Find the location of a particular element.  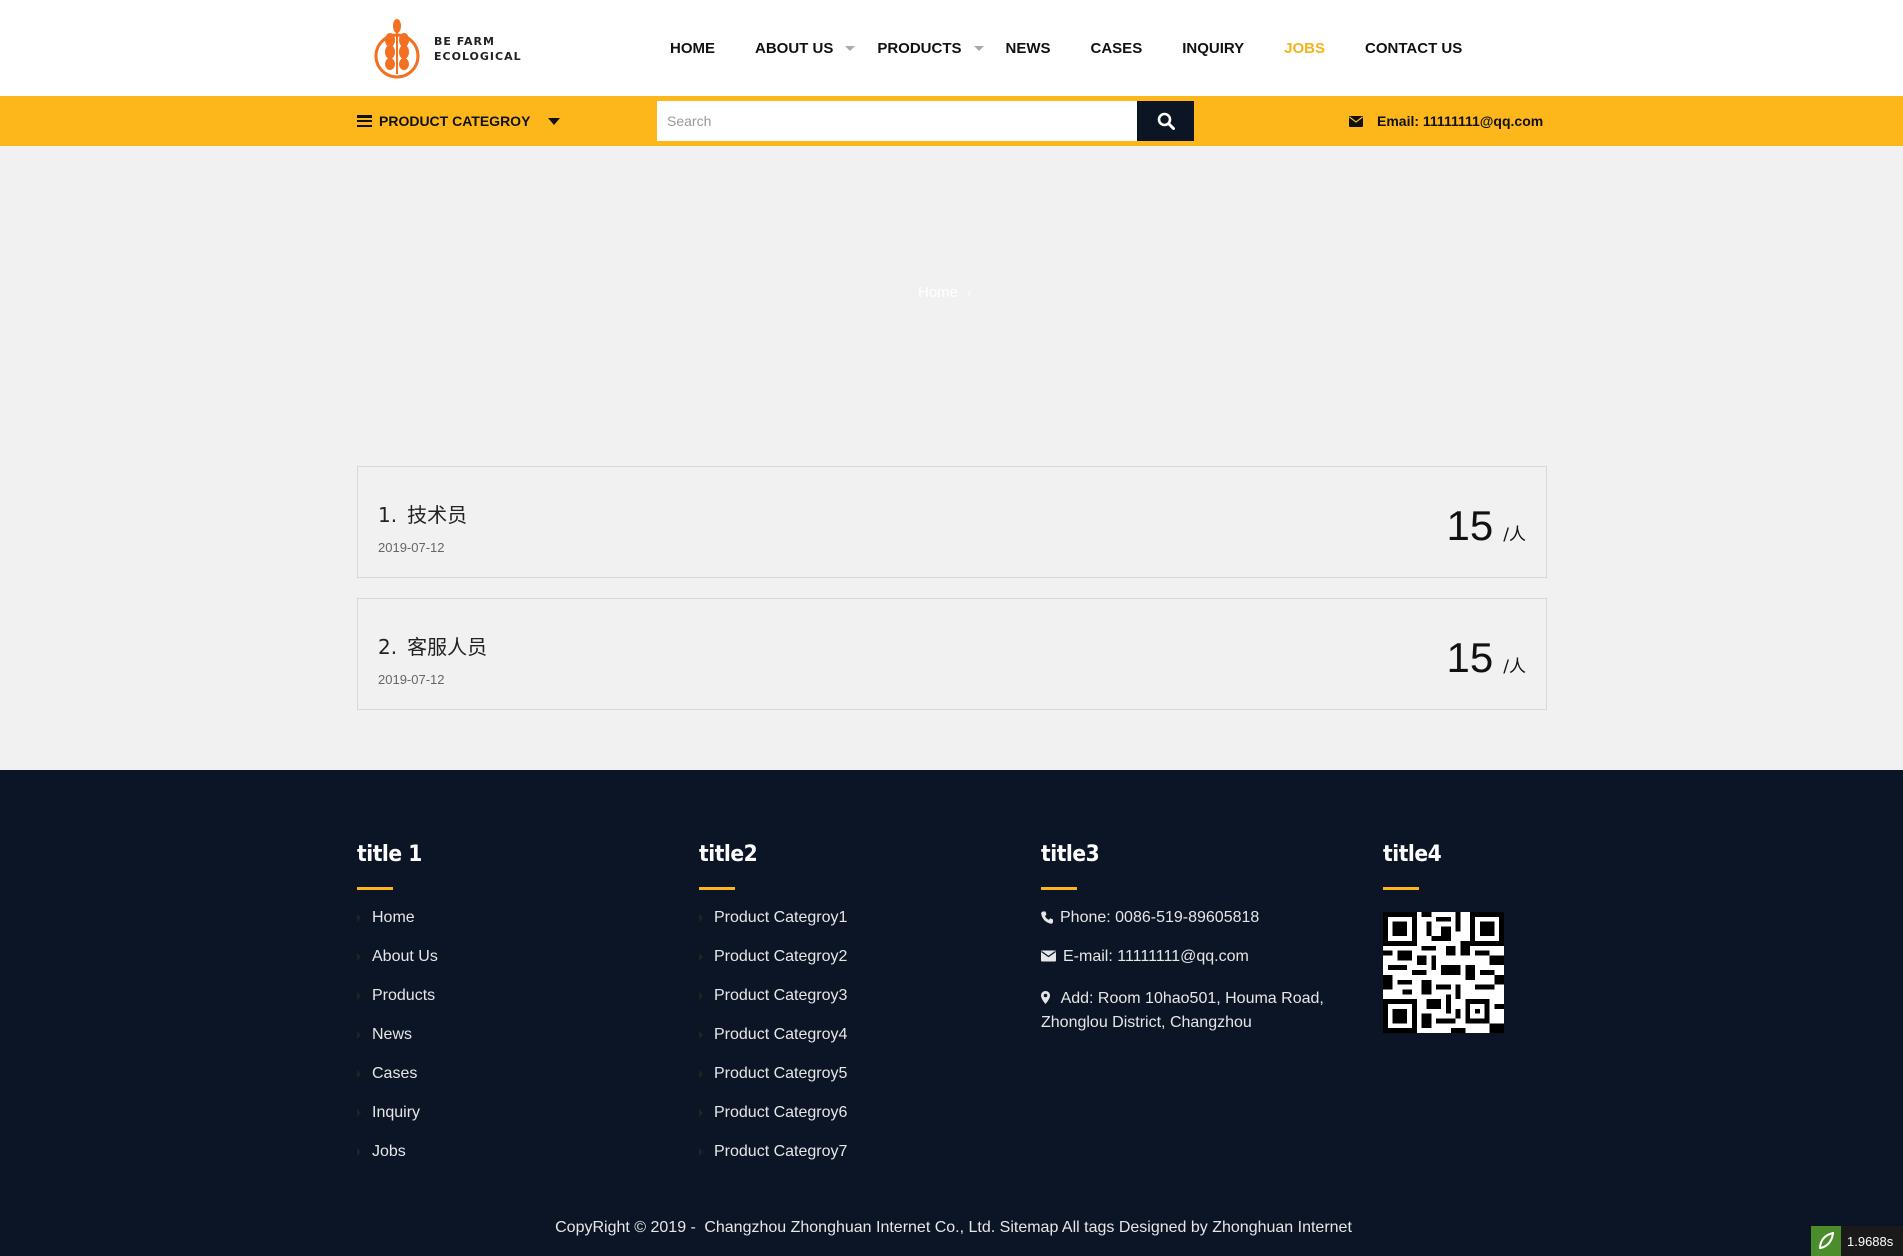

job-number: 2. is located at coordinates (388, 647).